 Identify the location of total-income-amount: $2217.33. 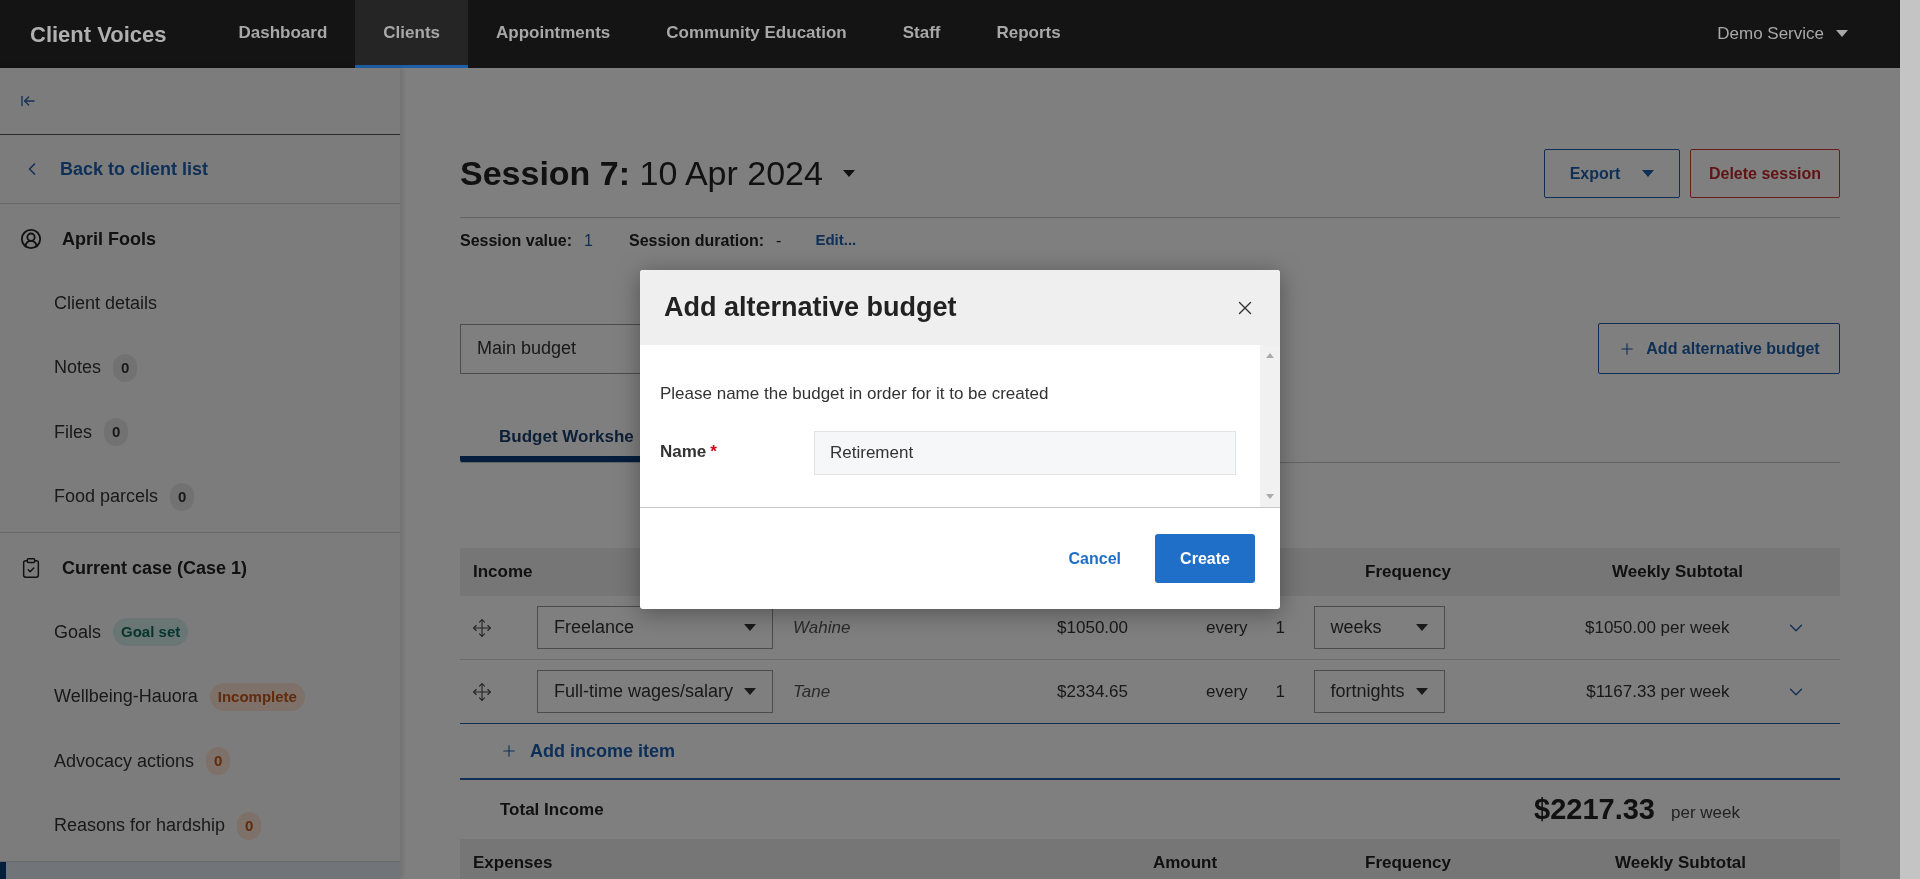
(1594, 809).